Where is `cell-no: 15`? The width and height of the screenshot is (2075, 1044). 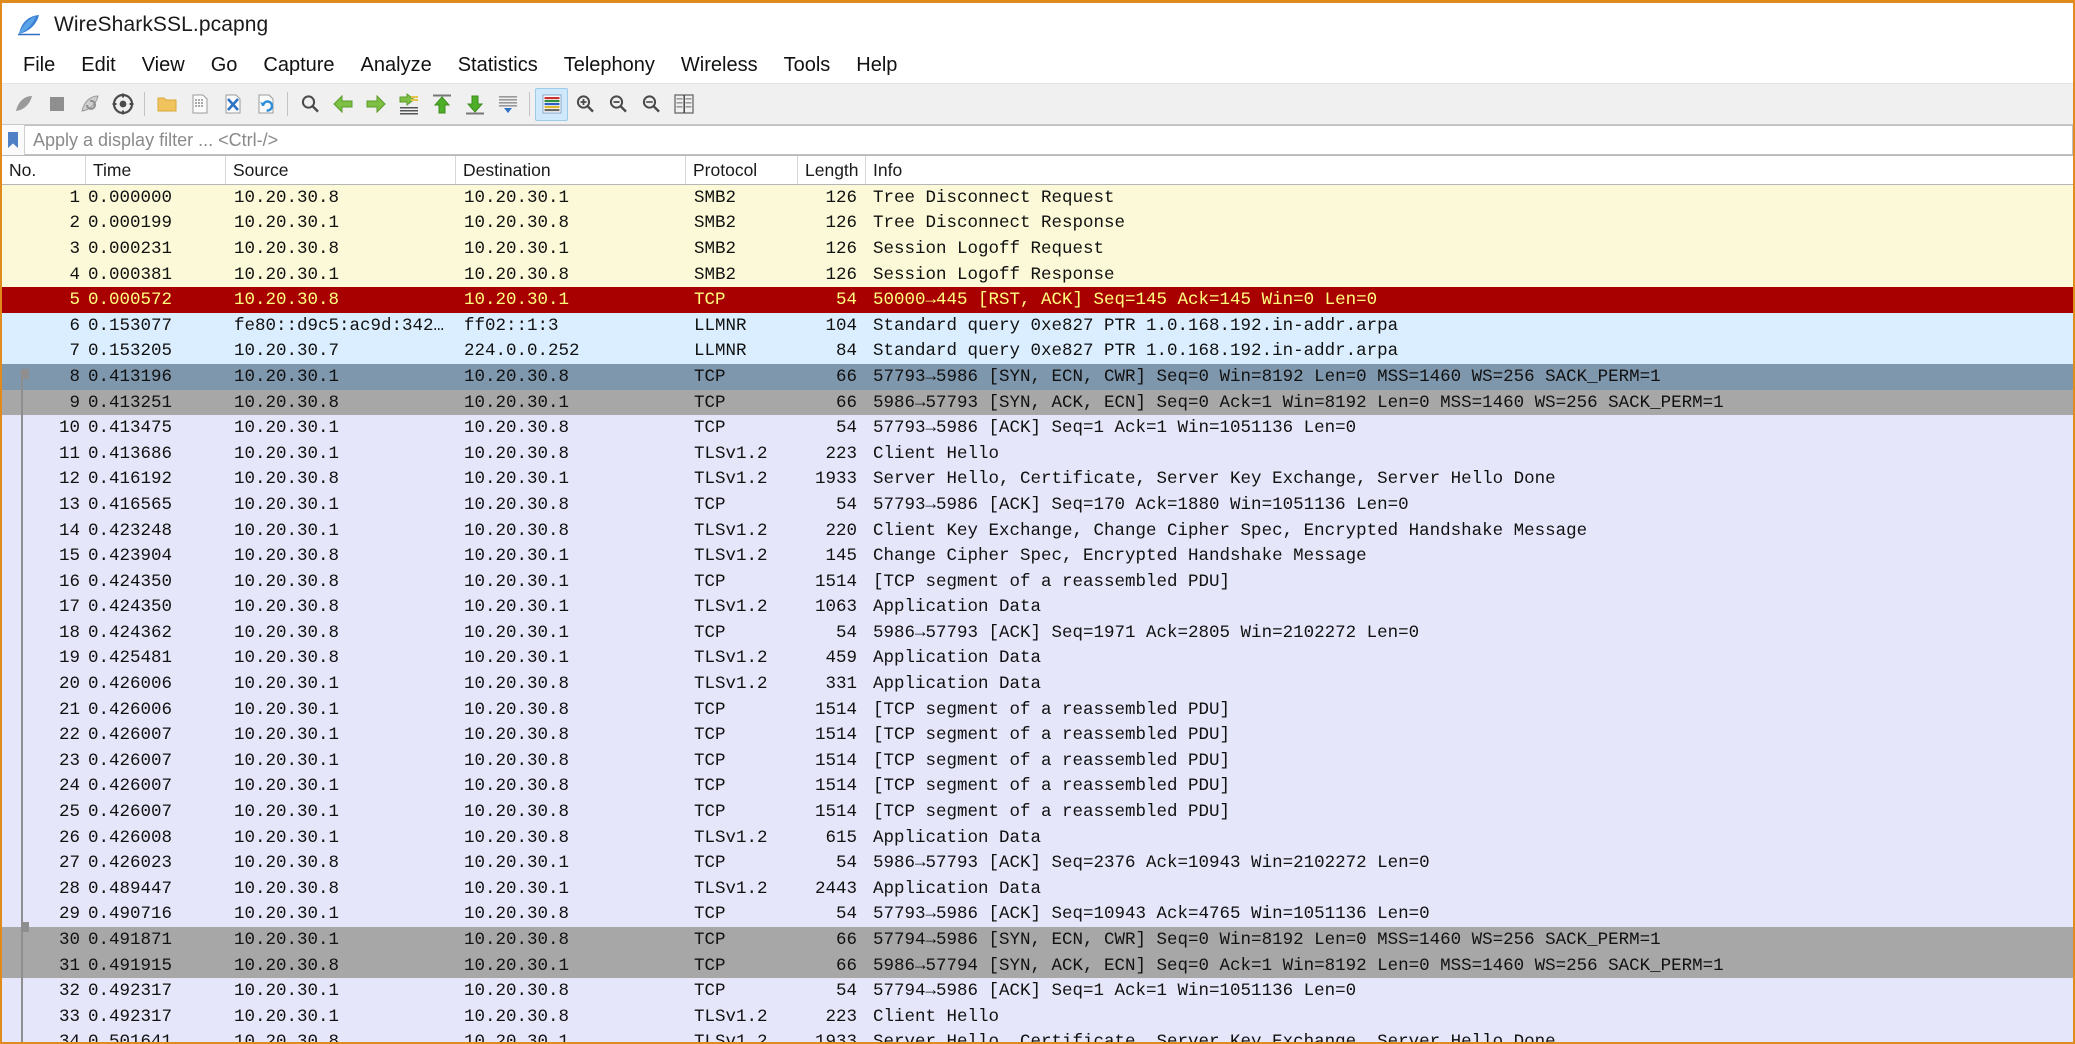
cell-no: 15 is located at coordinates (69, 556).